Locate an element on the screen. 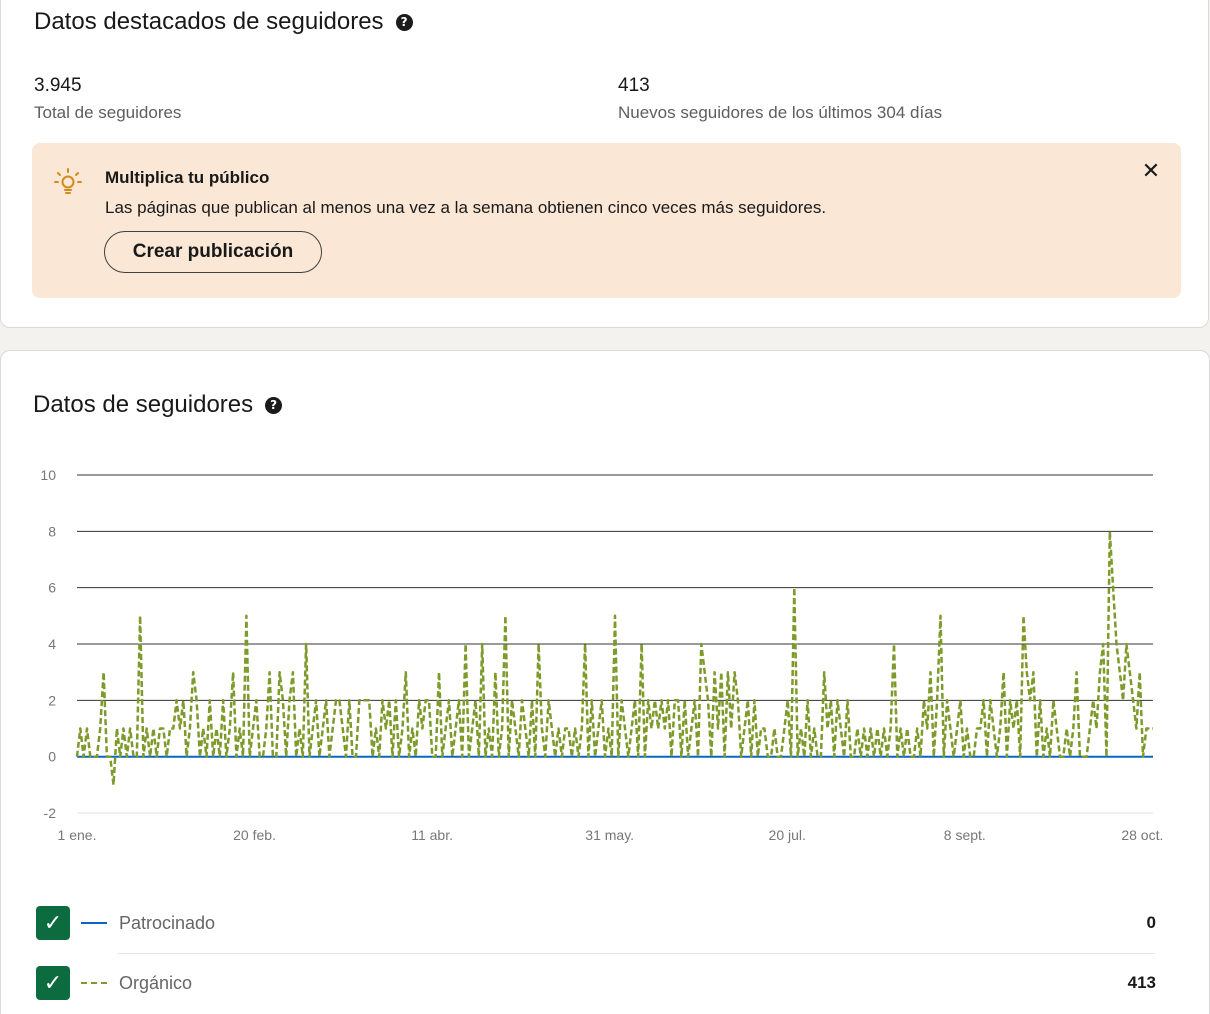  sponsored-checkbox: ✓ is located at coordinates (53, 923).